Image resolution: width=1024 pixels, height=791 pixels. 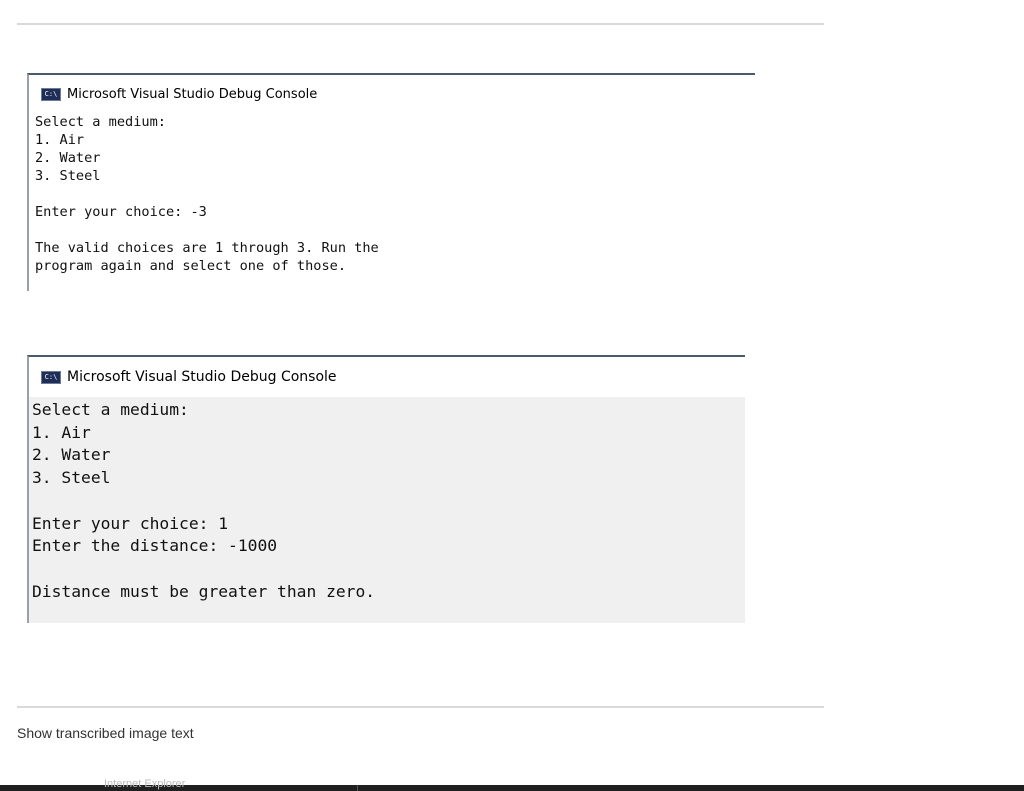 What do you see at coordinates (144, 784) in the screenshot?
I see `taskbar-item-label: Internet Explorer` at bounding box center [144, 784].